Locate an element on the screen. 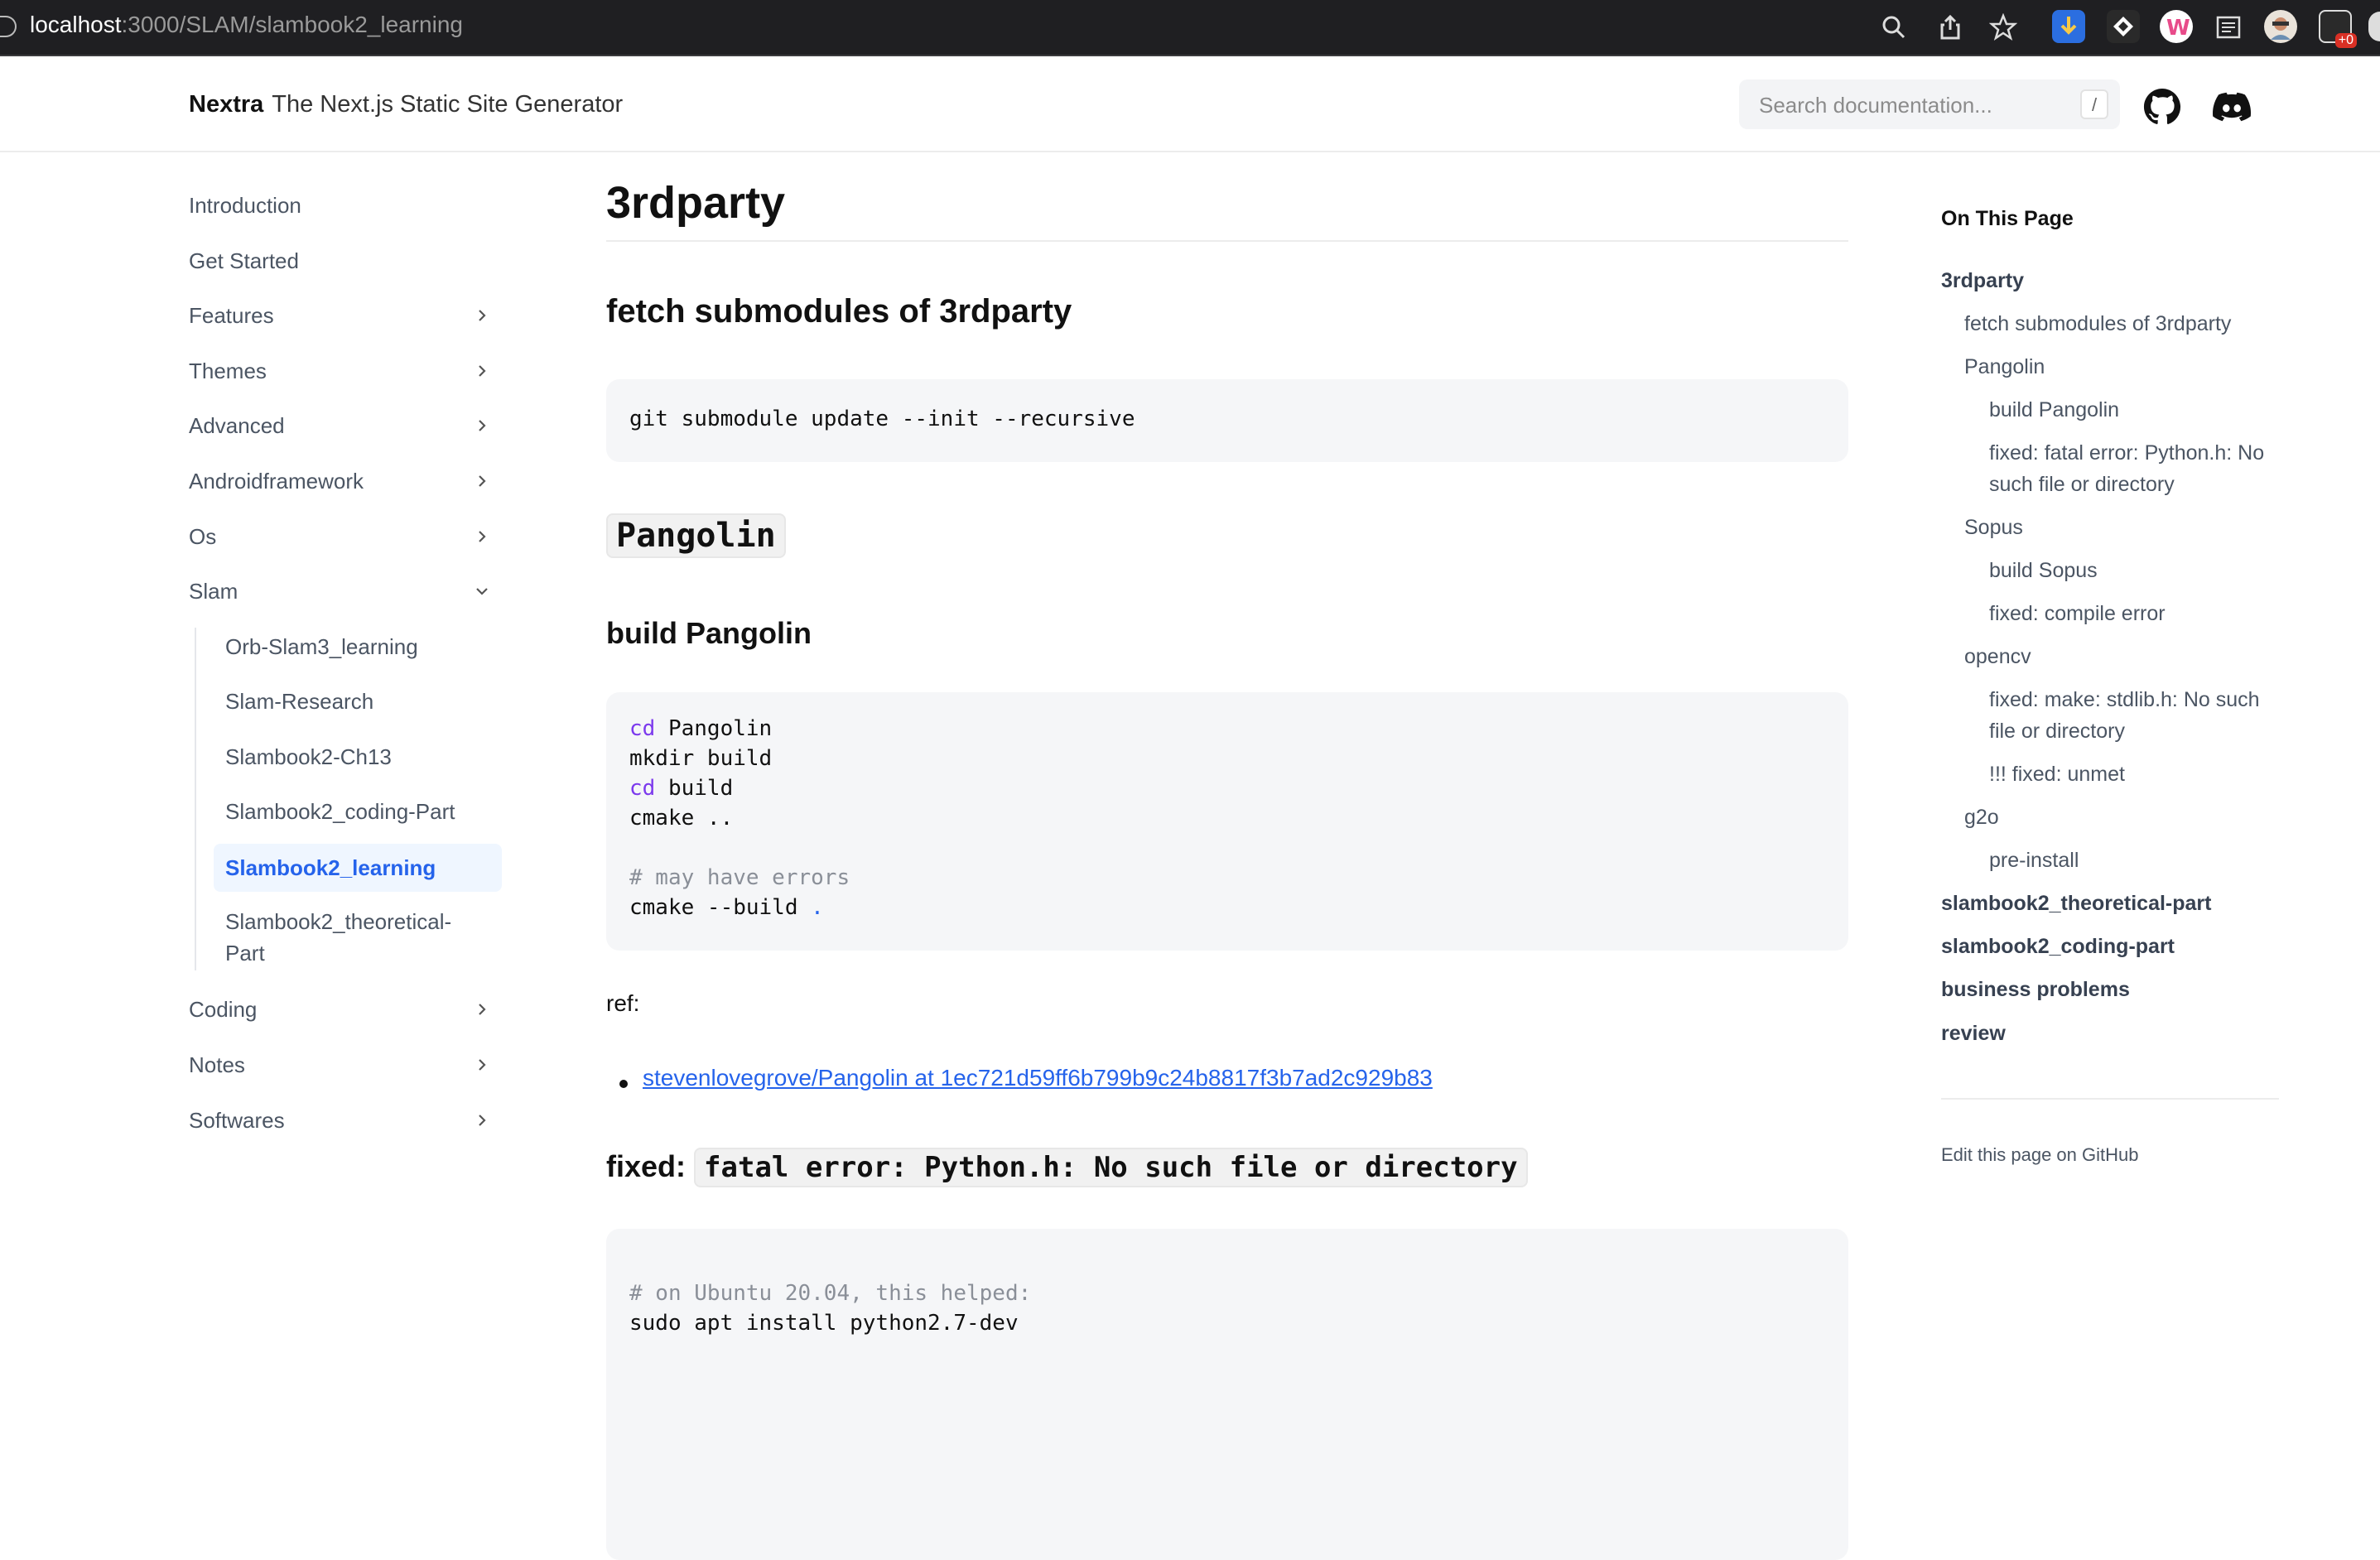  toc-item: Sopus is located at coordinates (2121, 527).